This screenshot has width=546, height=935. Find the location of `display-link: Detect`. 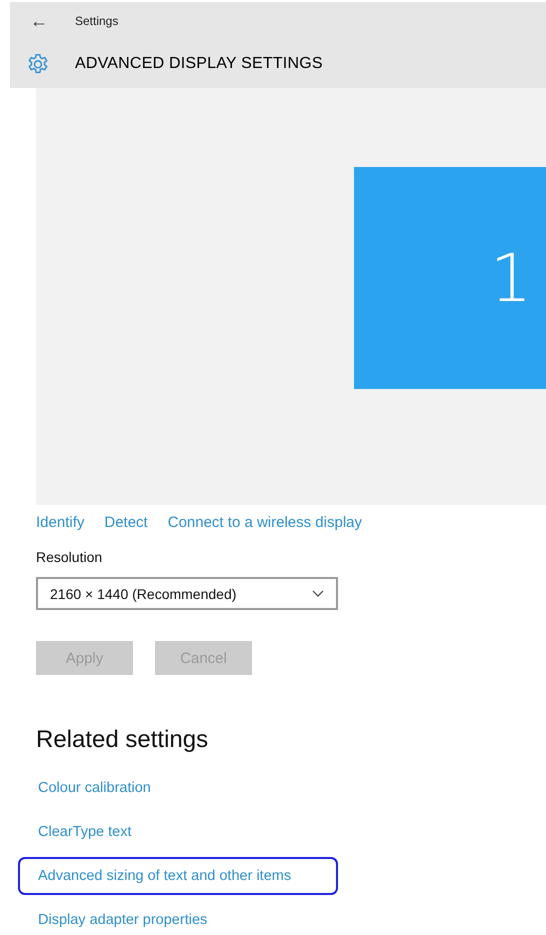

display-link: Detect is located at coordinates (126, 522).